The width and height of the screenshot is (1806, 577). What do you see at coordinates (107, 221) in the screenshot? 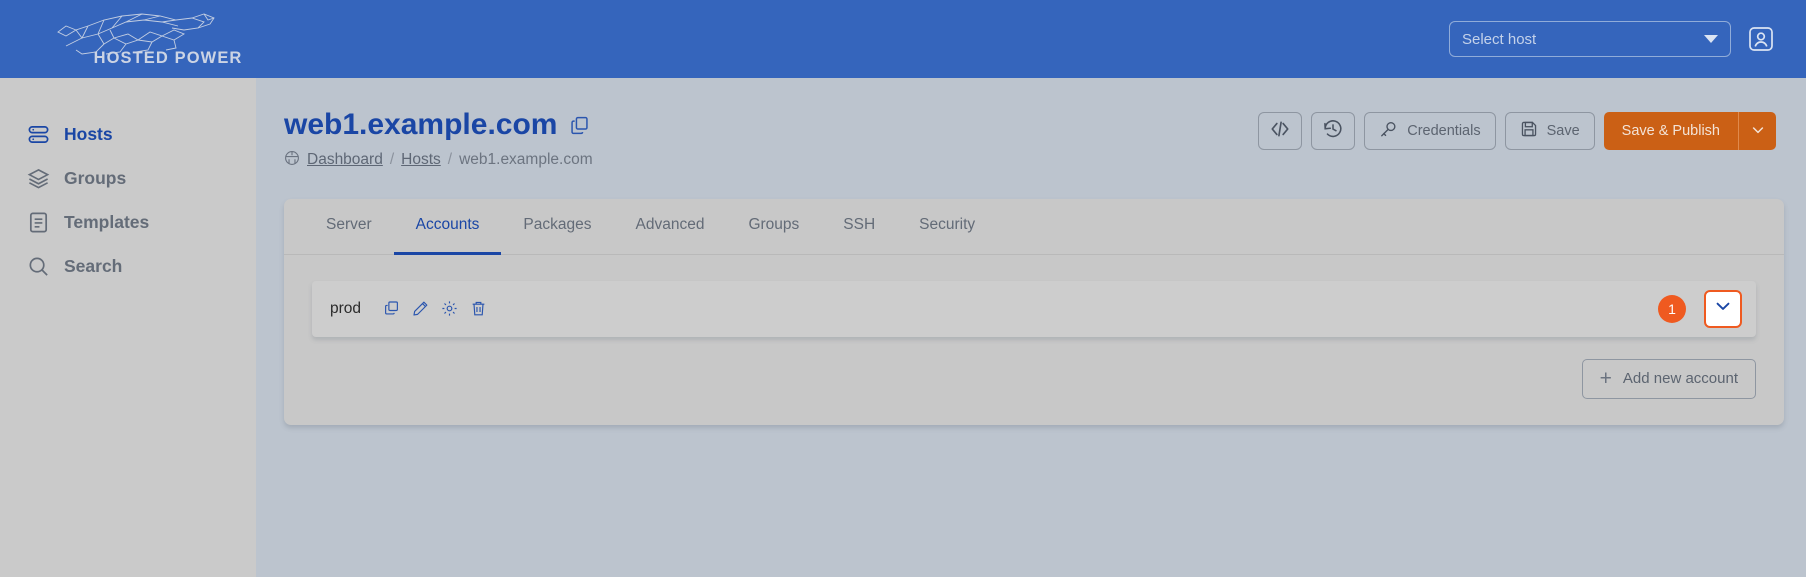
I see `sidebar-item-label: Templates` at bounding box center [107, 221].